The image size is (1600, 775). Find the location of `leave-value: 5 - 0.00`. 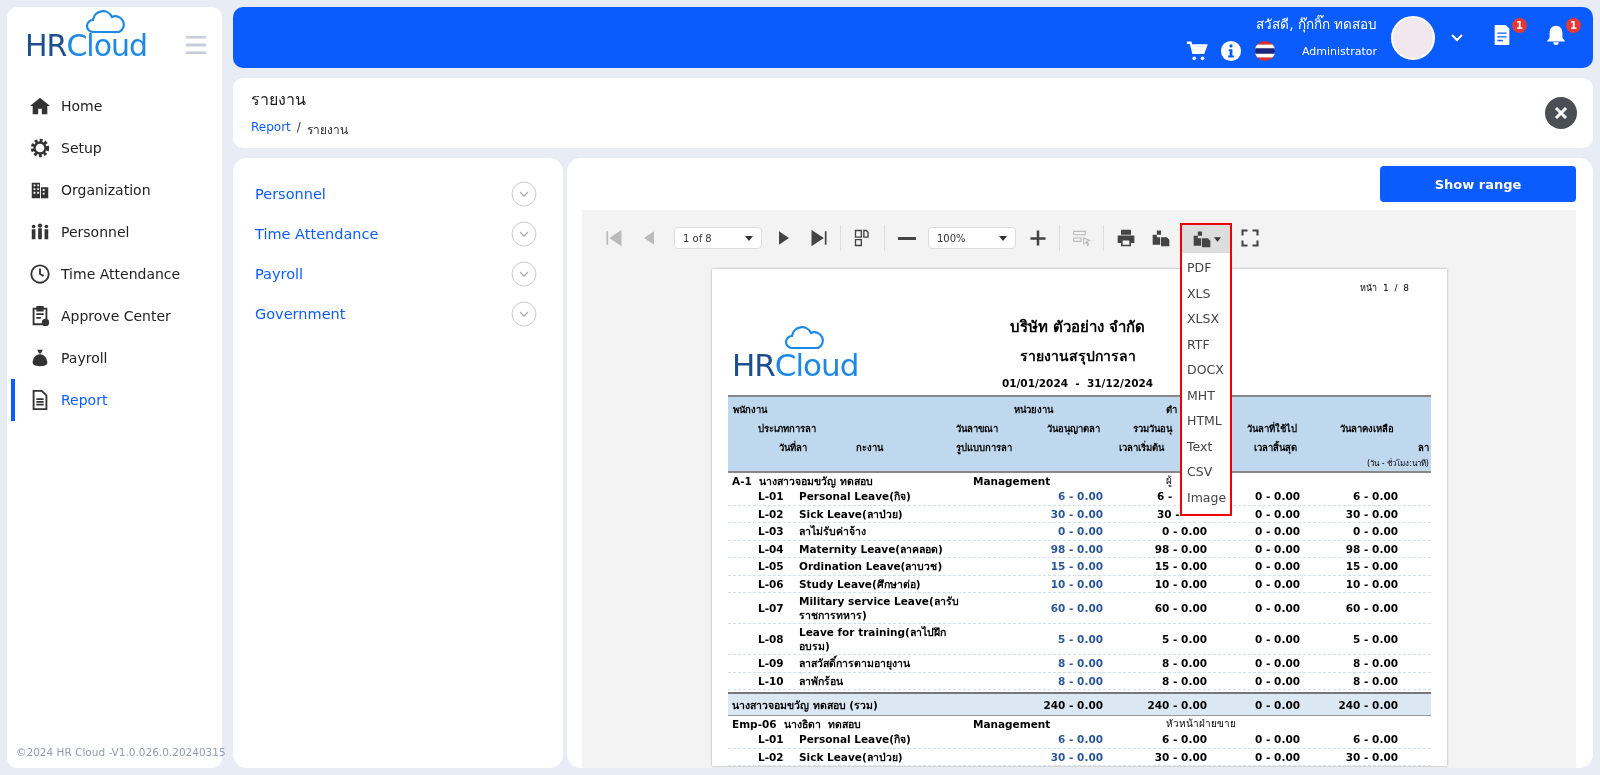

leave-value: 5 - 0.00 is located at coordinates (1184, 639).